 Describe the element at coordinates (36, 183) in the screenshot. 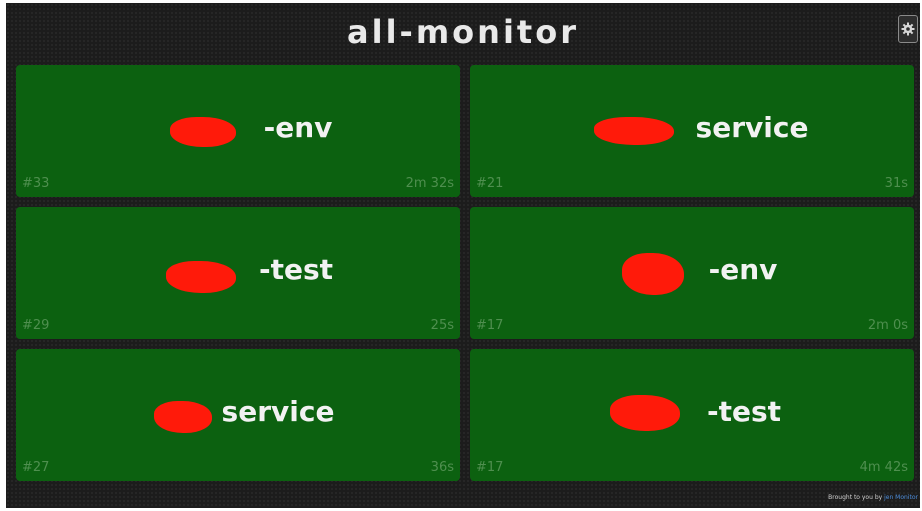

I see `build-number: #33` at that location.